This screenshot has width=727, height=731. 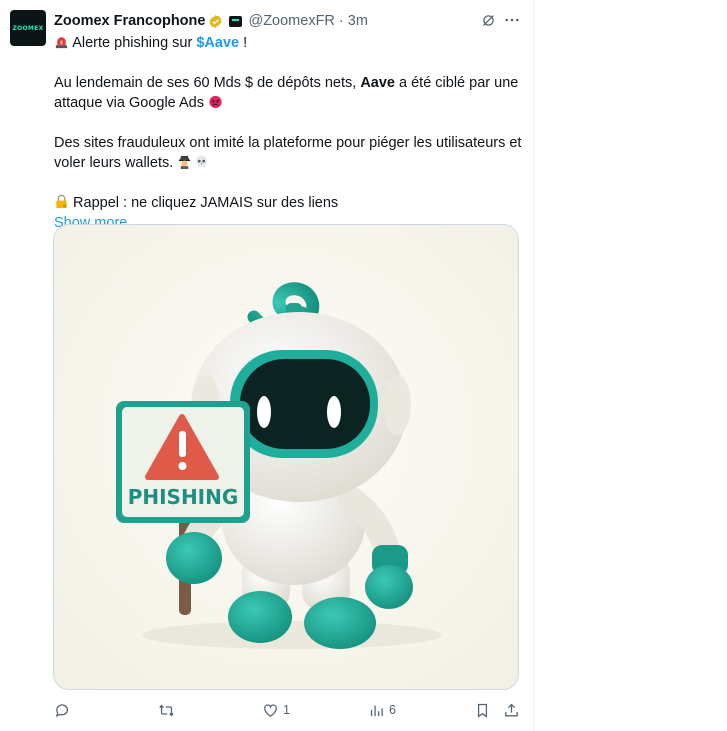 What do you see at coordinates (270, 710) in the screenshot?
I see `heart-icon` at bounding box center [270, 710].